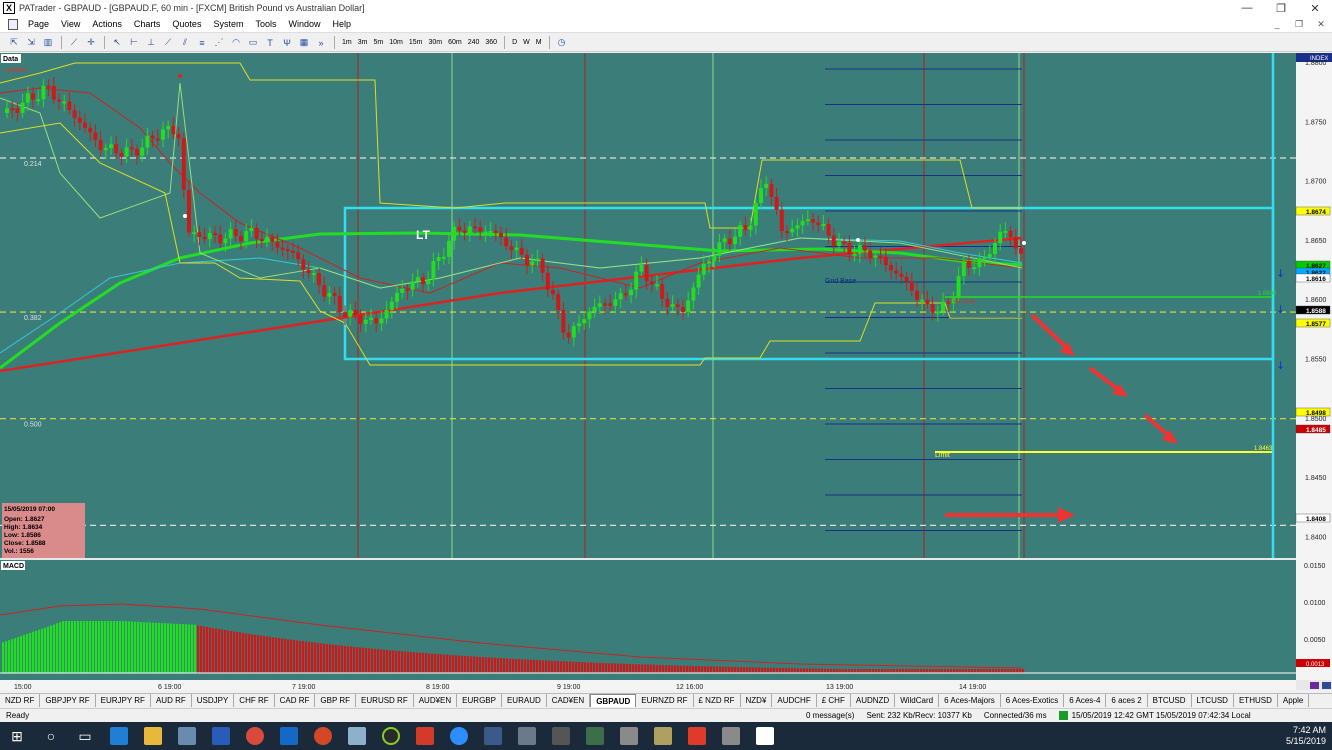 The image size is (1332, 750). I want to click on timeframe-60m: 60m, so click(455, 43).